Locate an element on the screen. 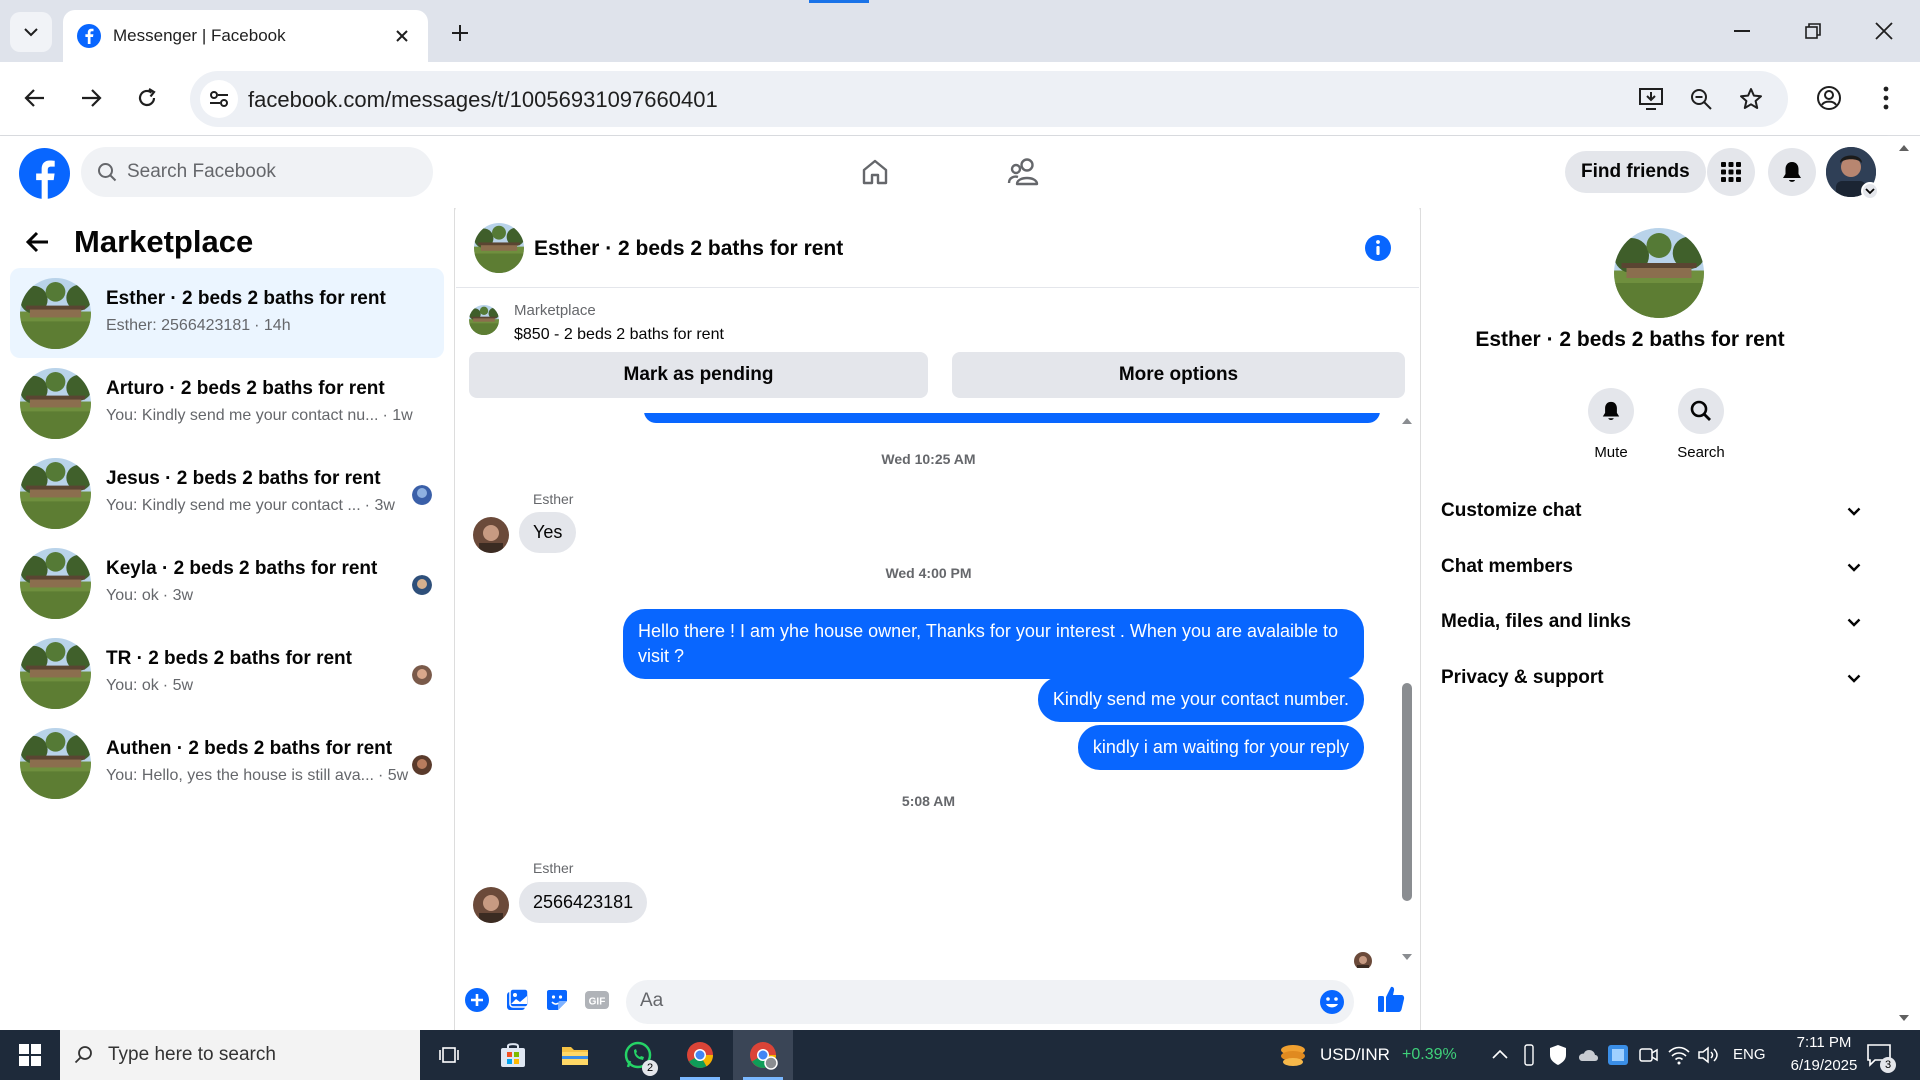 The image size is (1920, 1080). chrome-profile-app is located at coordinates (763, 1055).